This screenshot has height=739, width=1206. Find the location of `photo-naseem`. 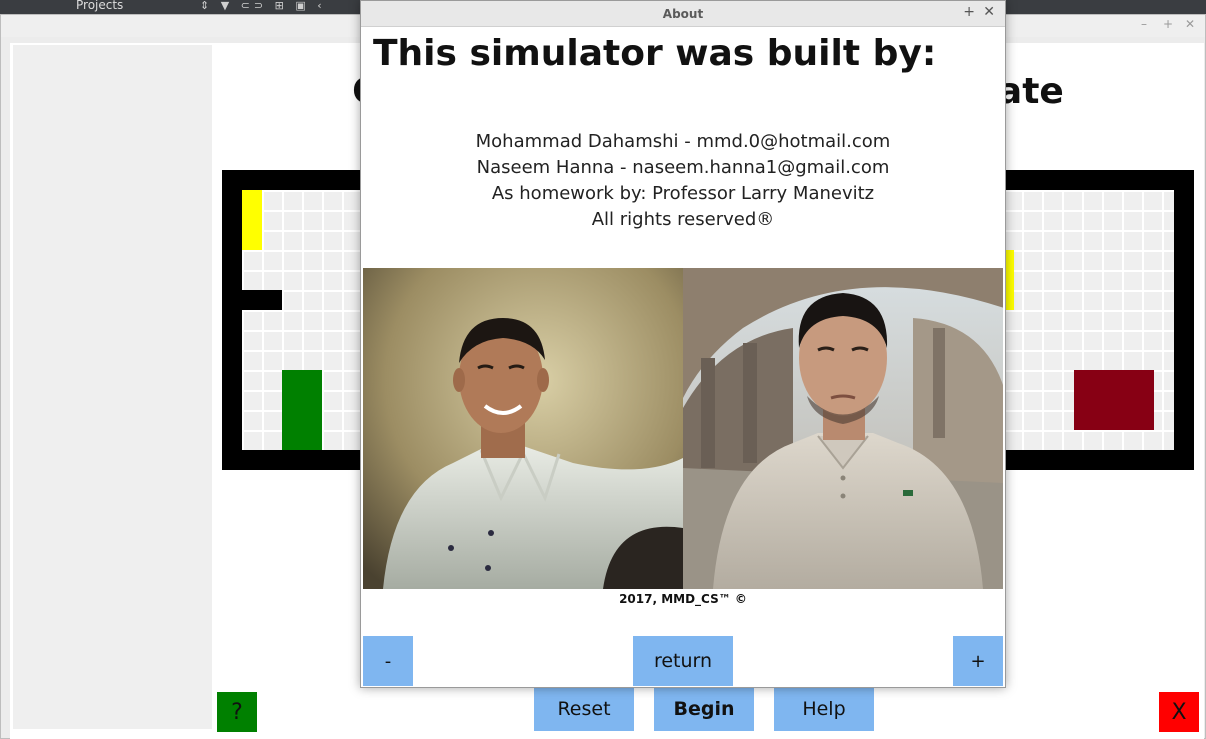

photo-naseem is located at coordinates (843, 428).